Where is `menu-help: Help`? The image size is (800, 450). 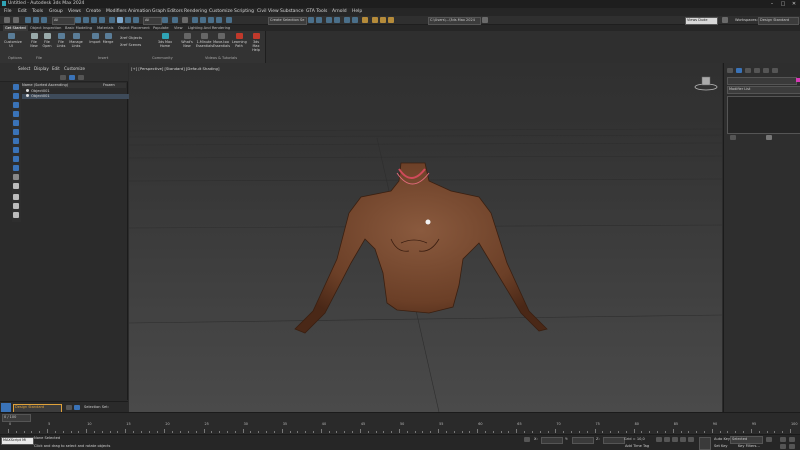 menu-help: Help is located at coordinates (357, 11).